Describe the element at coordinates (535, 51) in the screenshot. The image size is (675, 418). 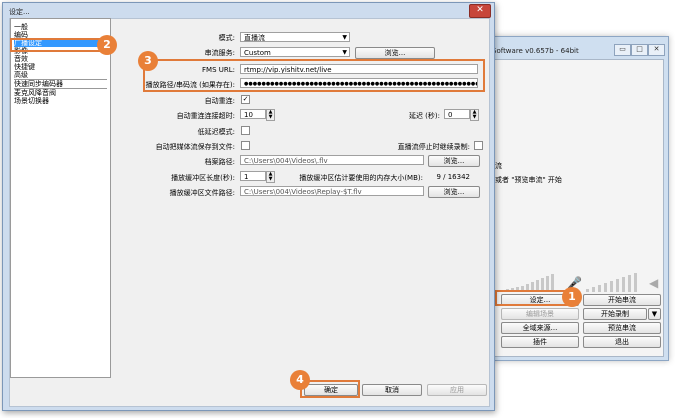
I see `main-window-title: Software v0.657b - 64bit` at that location.